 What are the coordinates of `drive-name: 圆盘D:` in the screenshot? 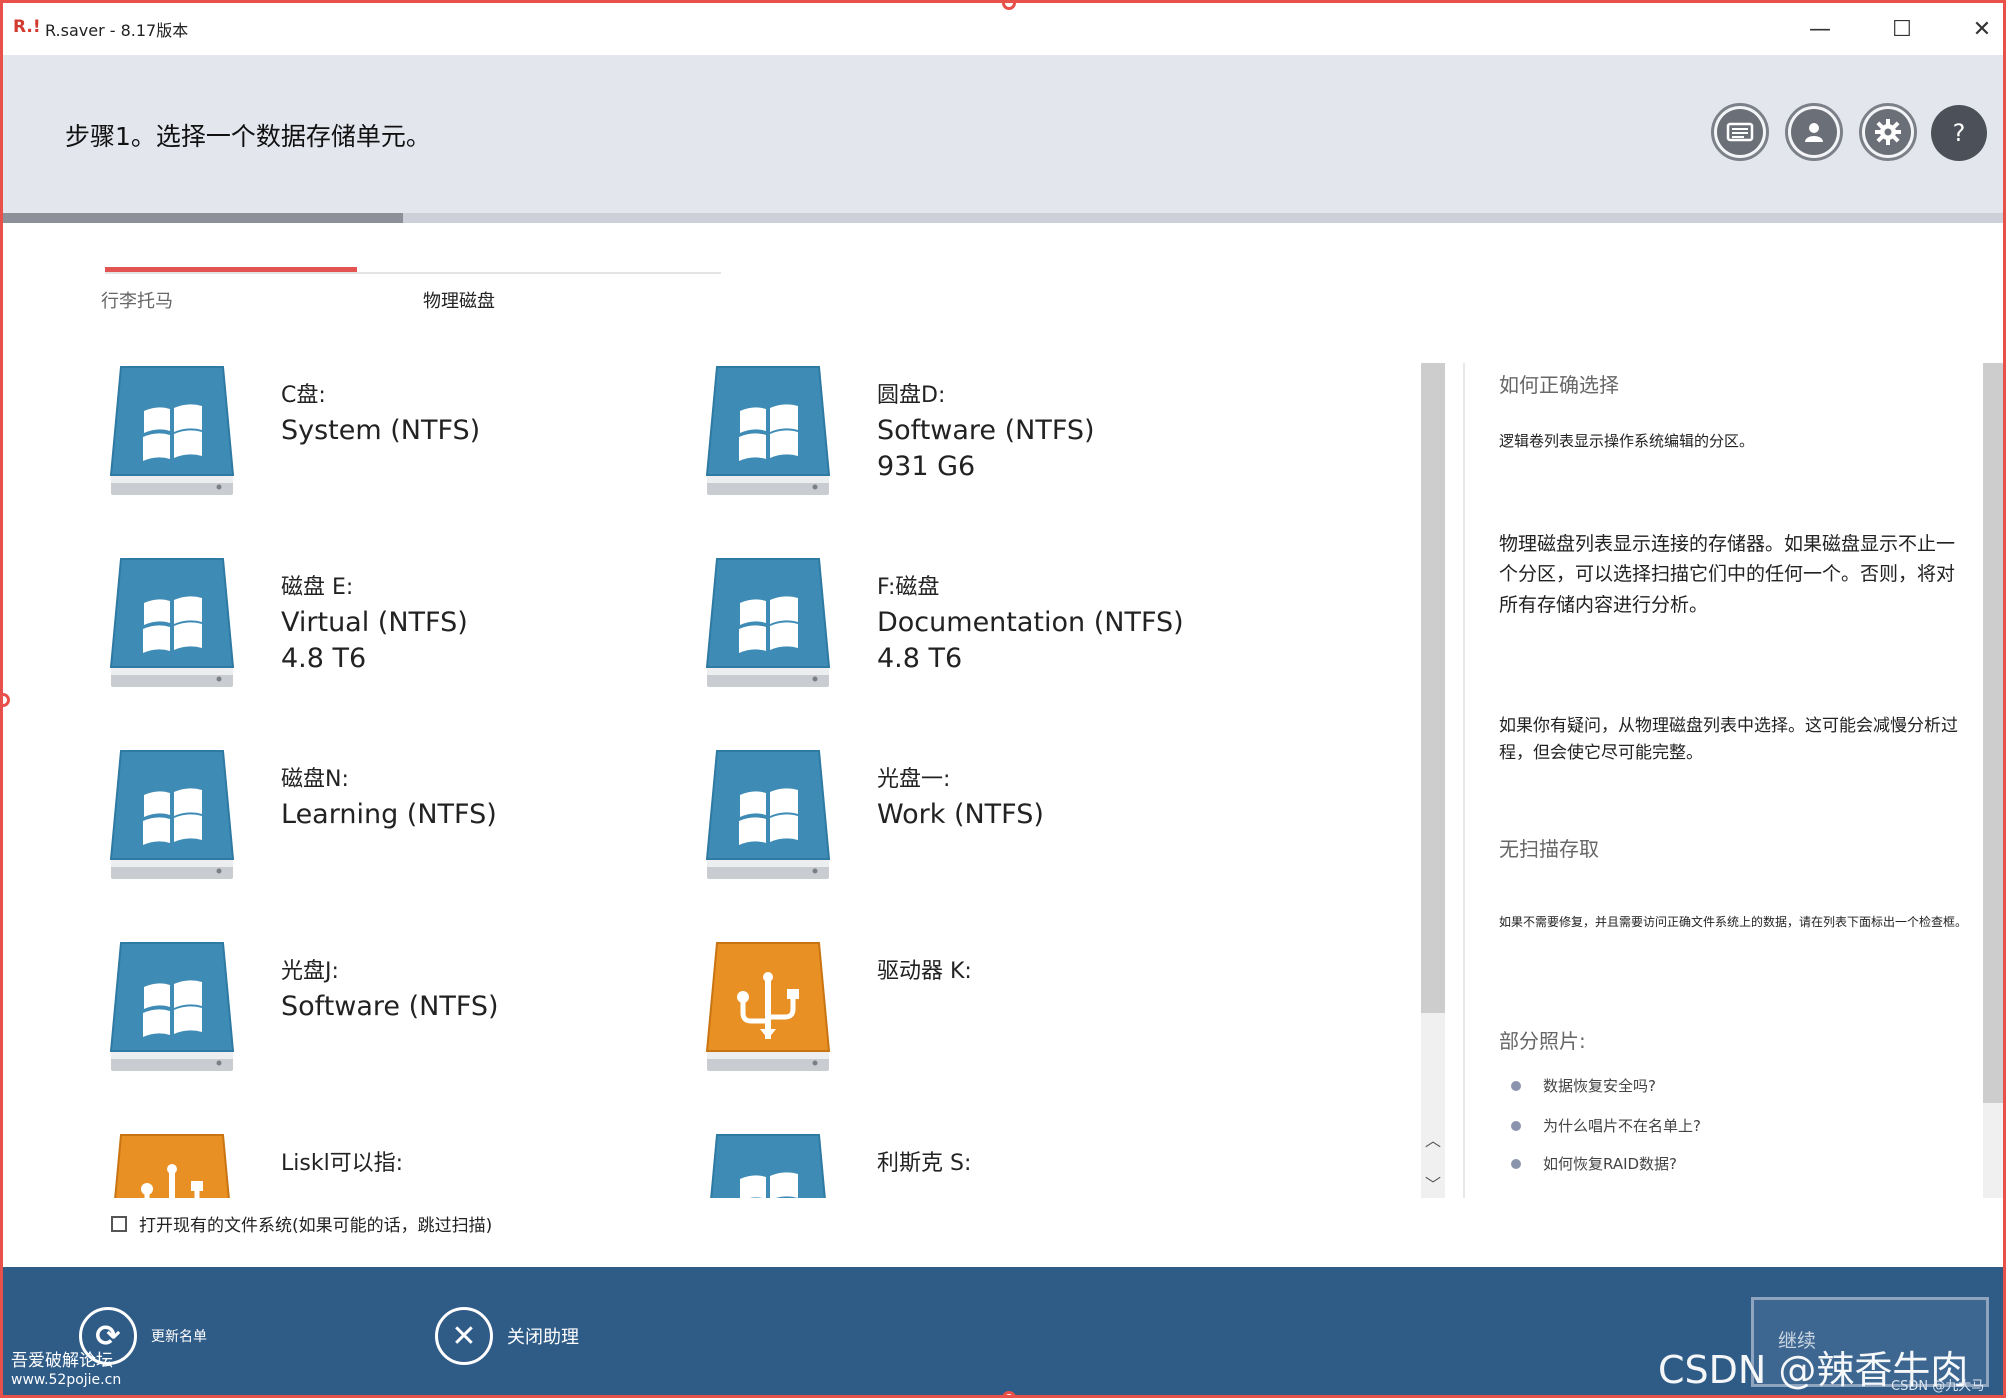 It's located at (911, 395).